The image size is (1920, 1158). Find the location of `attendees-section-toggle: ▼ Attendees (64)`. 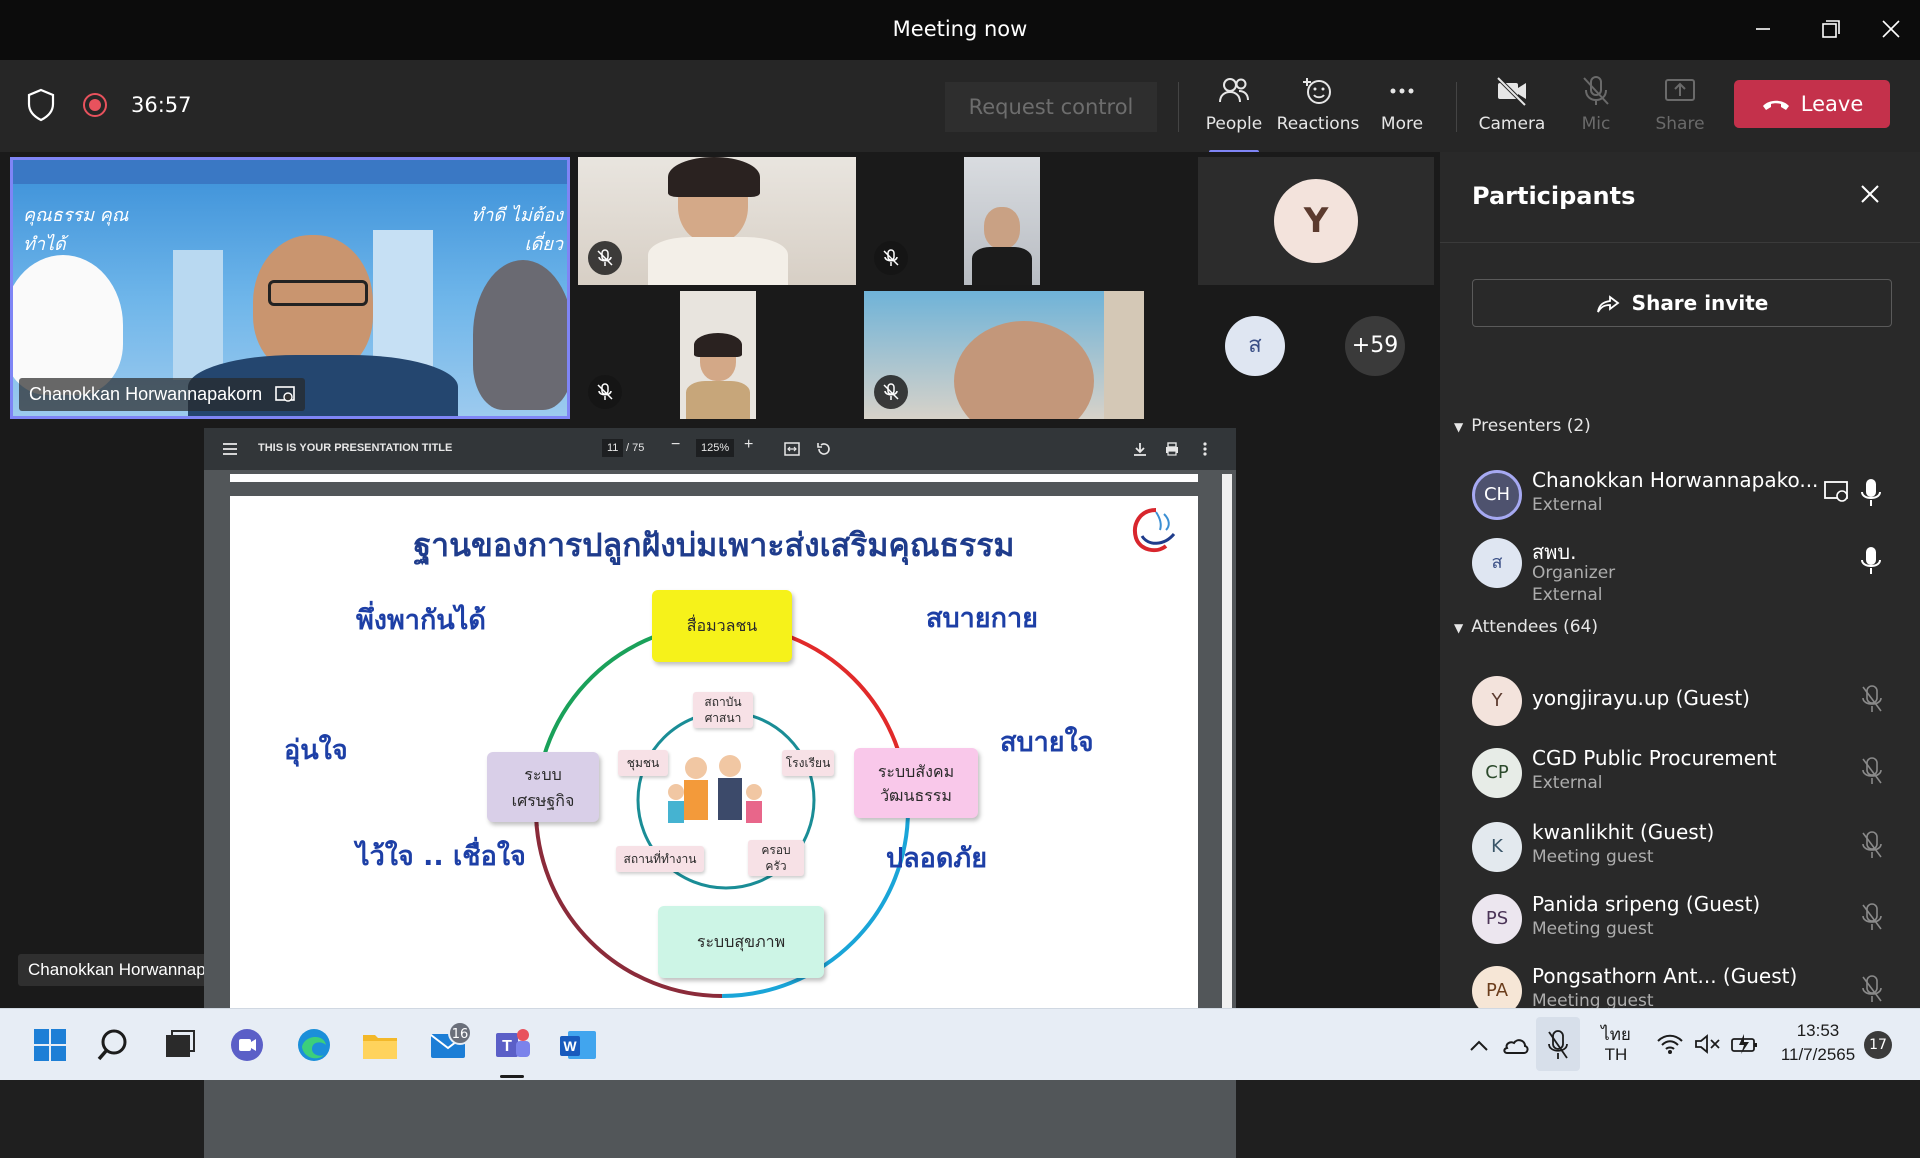

attendees-section-toggle: ▼ Attendees (64) is located at coordinates (1526, 627).